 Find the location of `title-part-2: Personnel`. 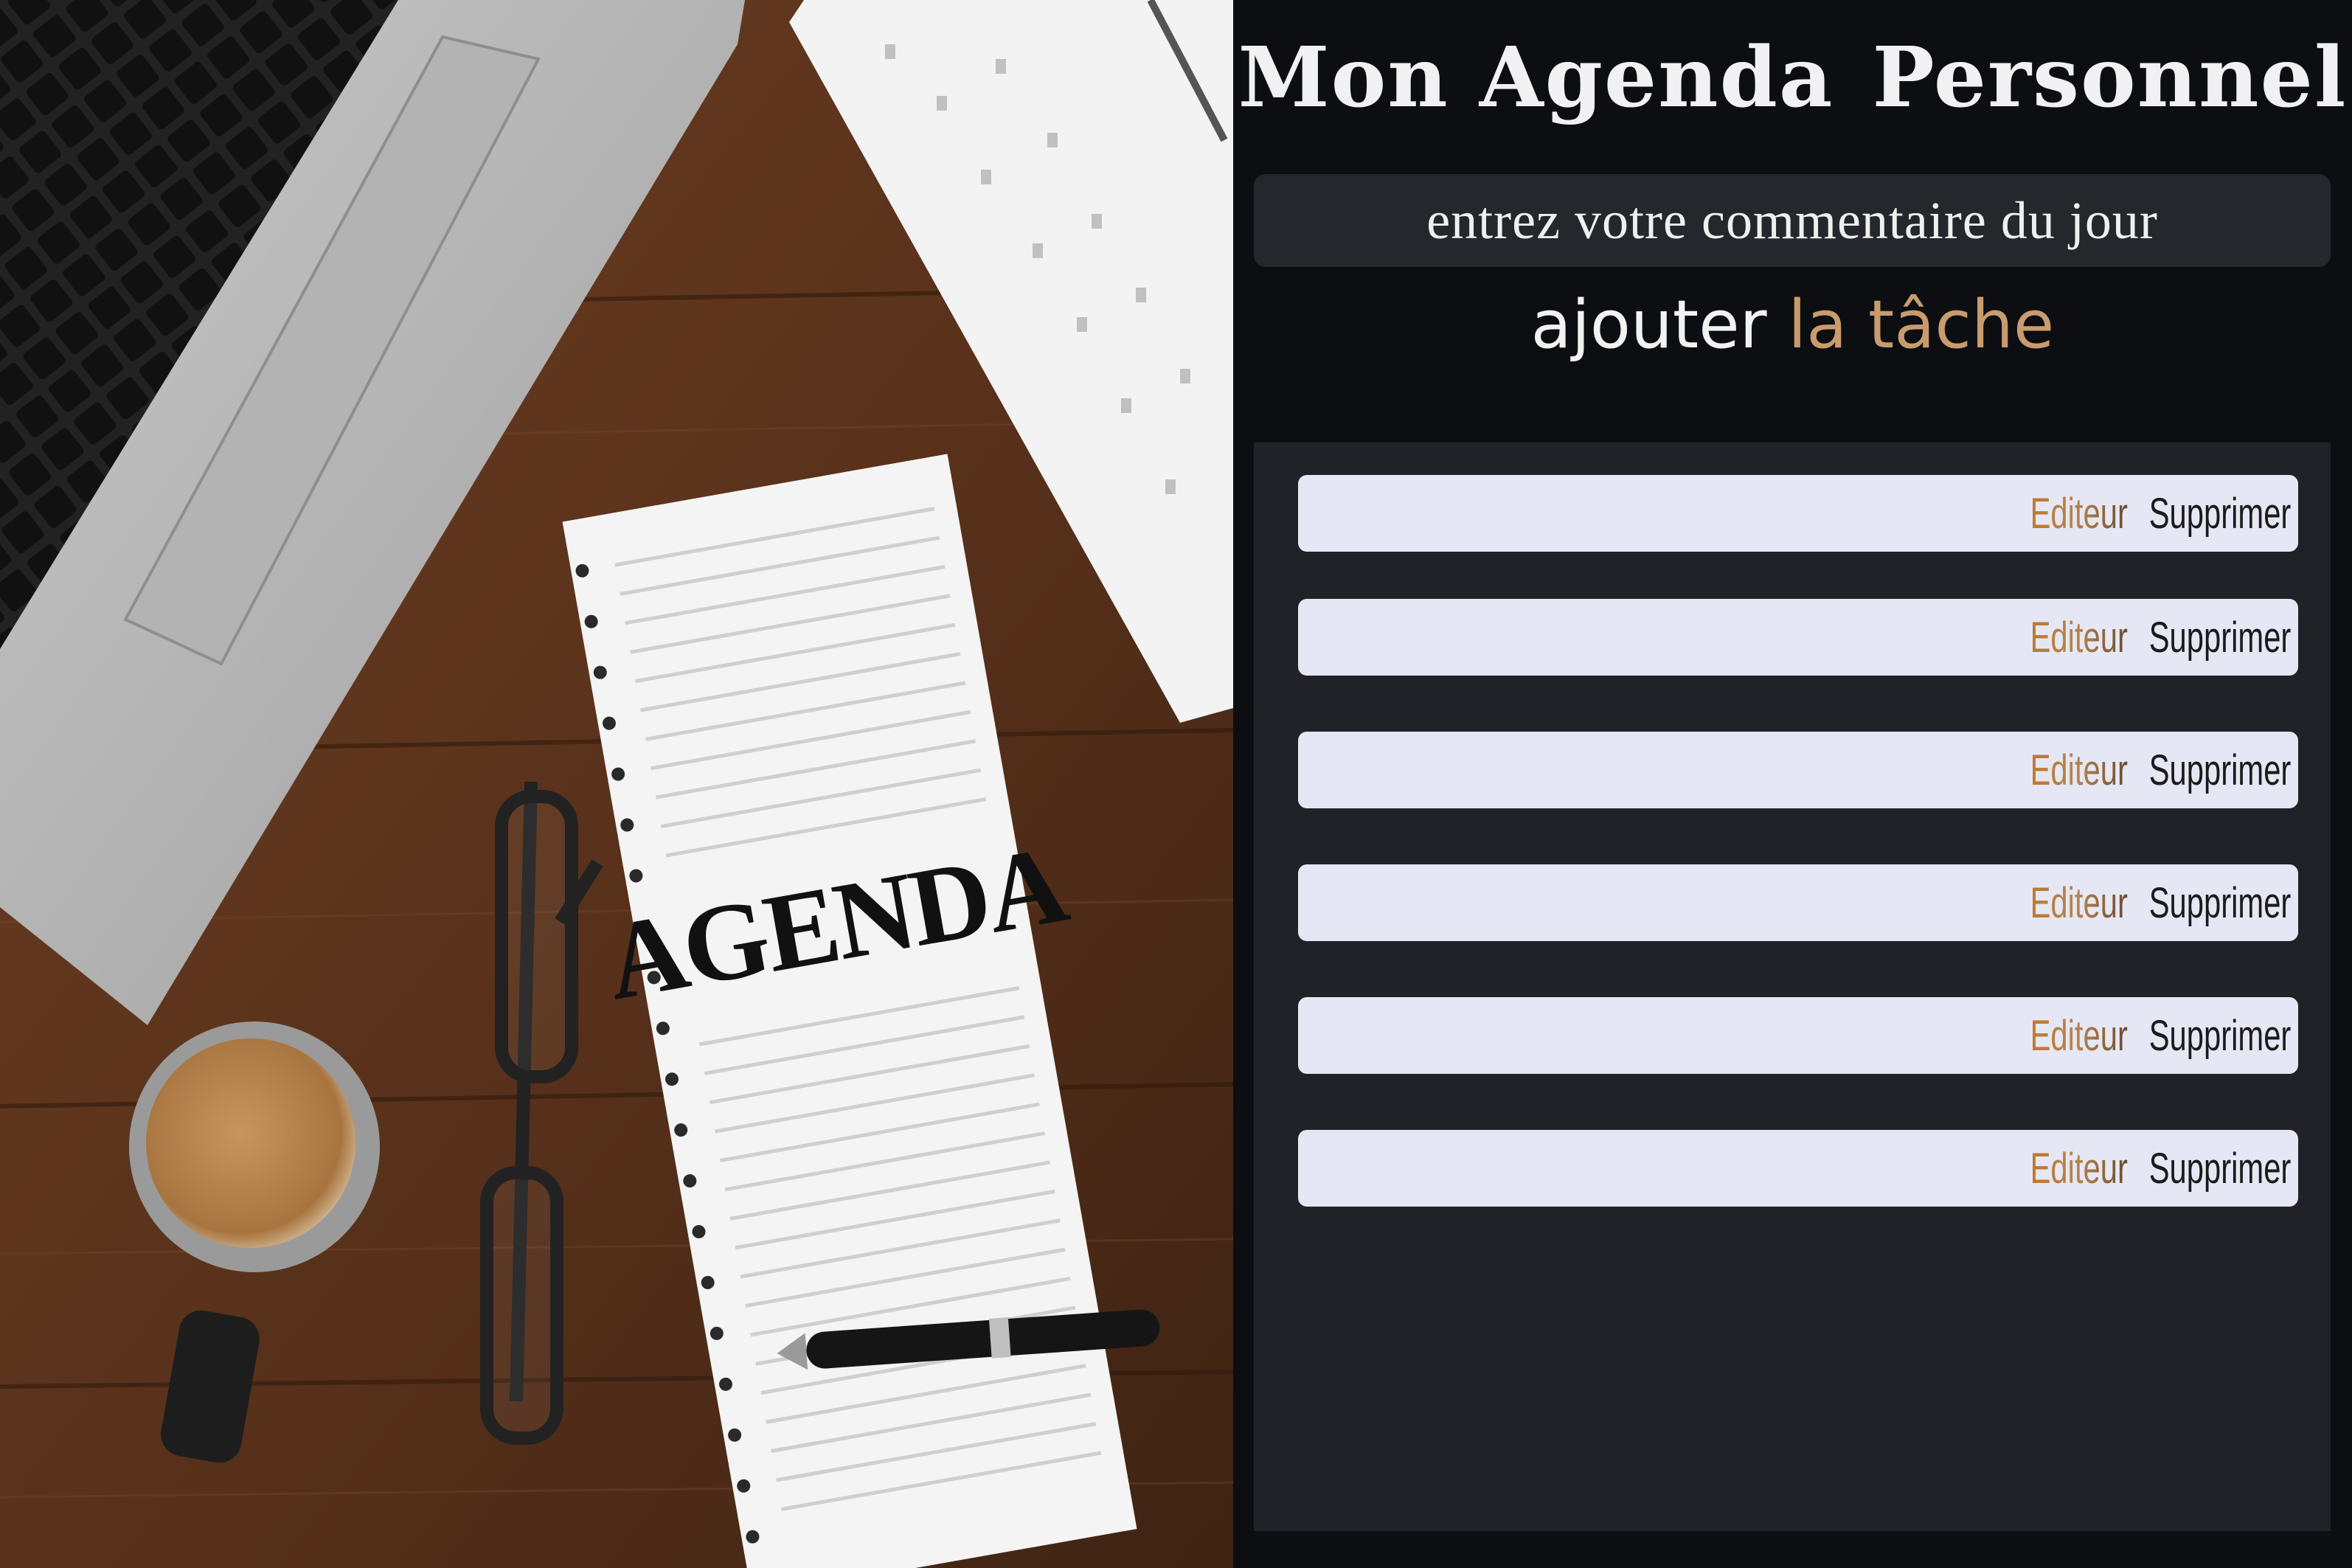

title-part-2: Personnel is located at coordinates (2110, 78).